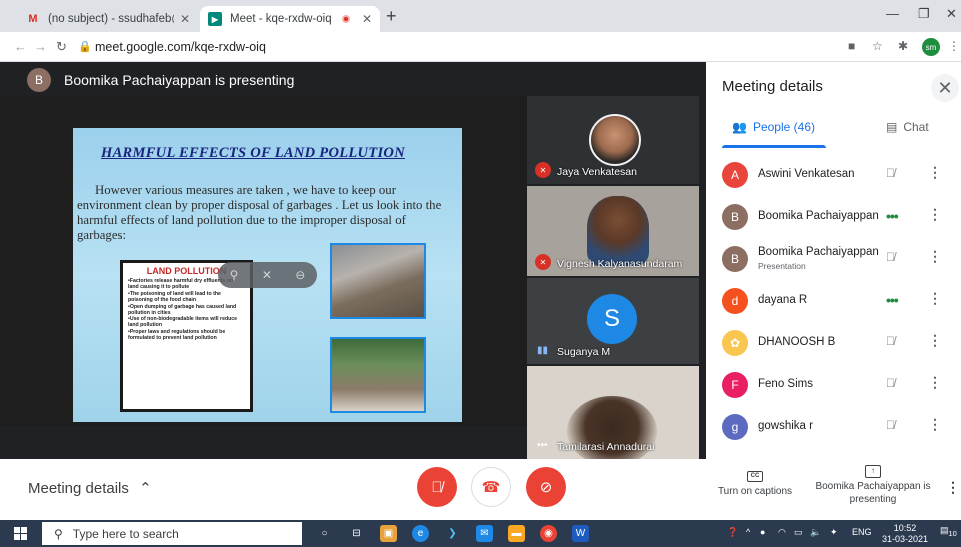  Describe the element at coordinates (452, 533) in the screenshot. I see `vscode-icon: ❯` at that location.